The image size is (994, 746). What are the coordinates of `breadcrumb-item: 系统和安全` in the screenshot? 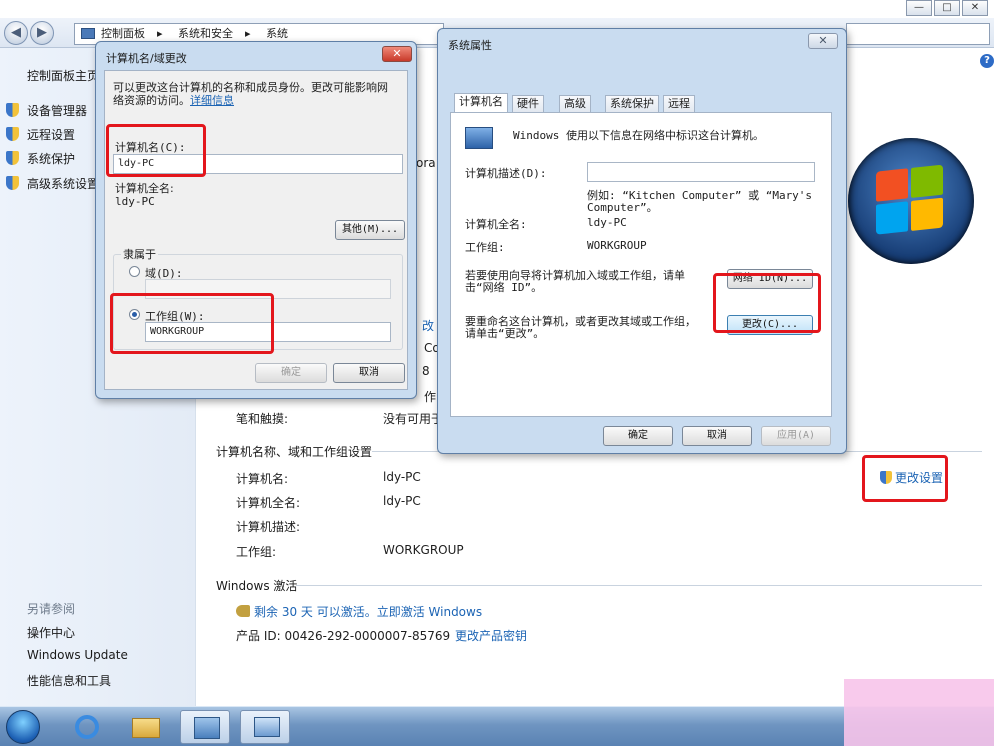 It's located at (205, 33).